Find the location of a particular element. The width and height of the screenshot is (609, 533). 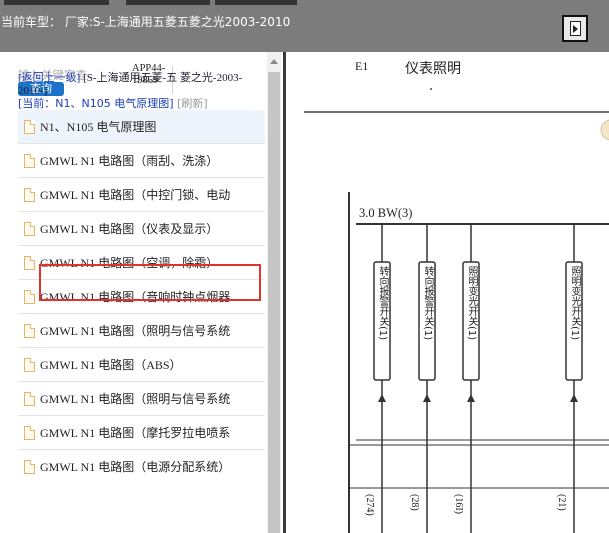

list-item-label: GMWL N1 电路图（中控门锁、电动 is located at coordinates (135, 195).